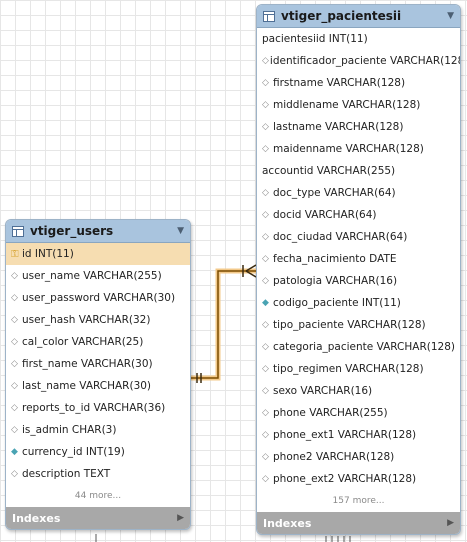 The width and height of the screenshot is (467, 542). What do you see at coordinates (98, 298) in the screenshot?
I see `field-row: ◇ user_password VARCHAR(30)` at bounding box center [98, 298].